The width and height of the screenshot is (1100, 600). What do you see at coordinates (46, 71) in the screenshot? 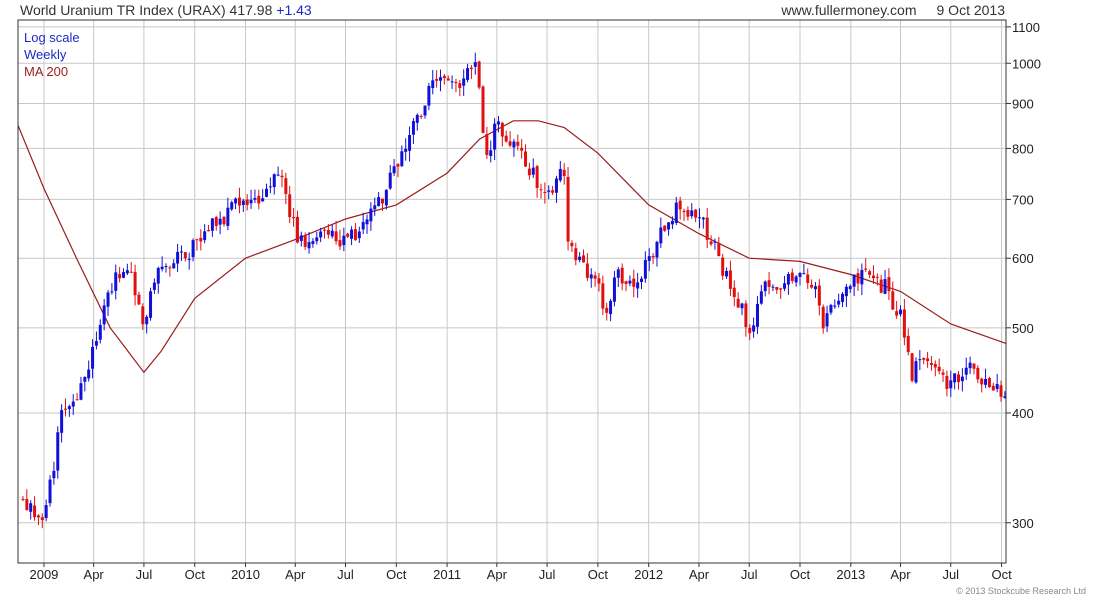
I see `legend-ma200: MA 200` at bounding box center [46, 71].